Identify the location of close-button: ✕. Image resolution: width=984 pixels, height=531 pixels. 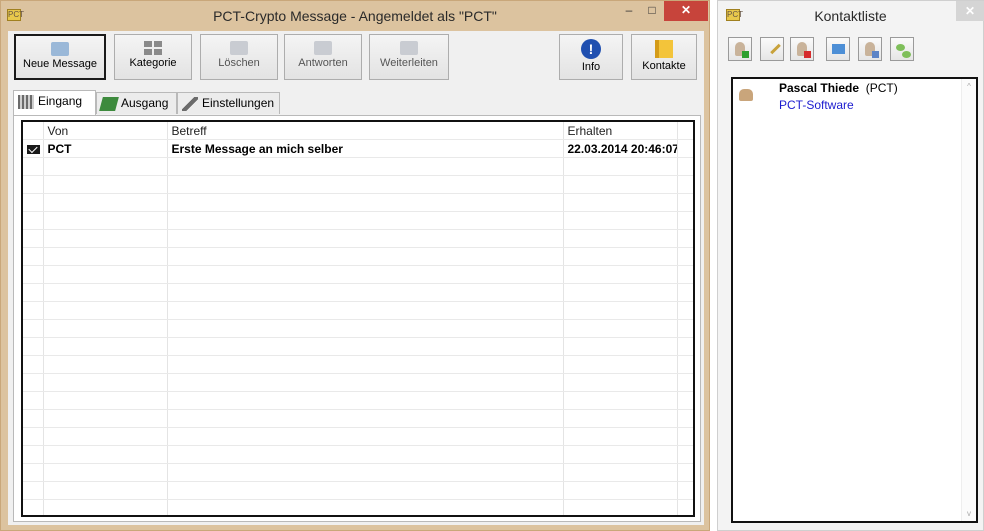
(686, 11).